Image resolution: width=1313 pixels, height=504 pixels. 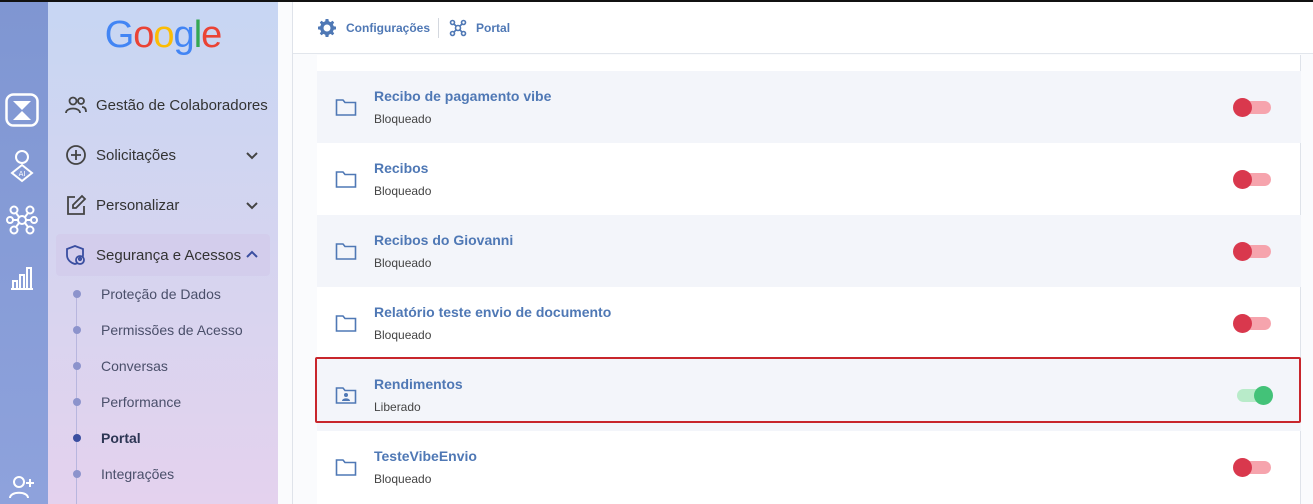 What do you see at coordinates (809, 251) in the screenshot?
I see `folder-row: Recibos do Giovanni Bloqueado` at bounding box center [809, 251].